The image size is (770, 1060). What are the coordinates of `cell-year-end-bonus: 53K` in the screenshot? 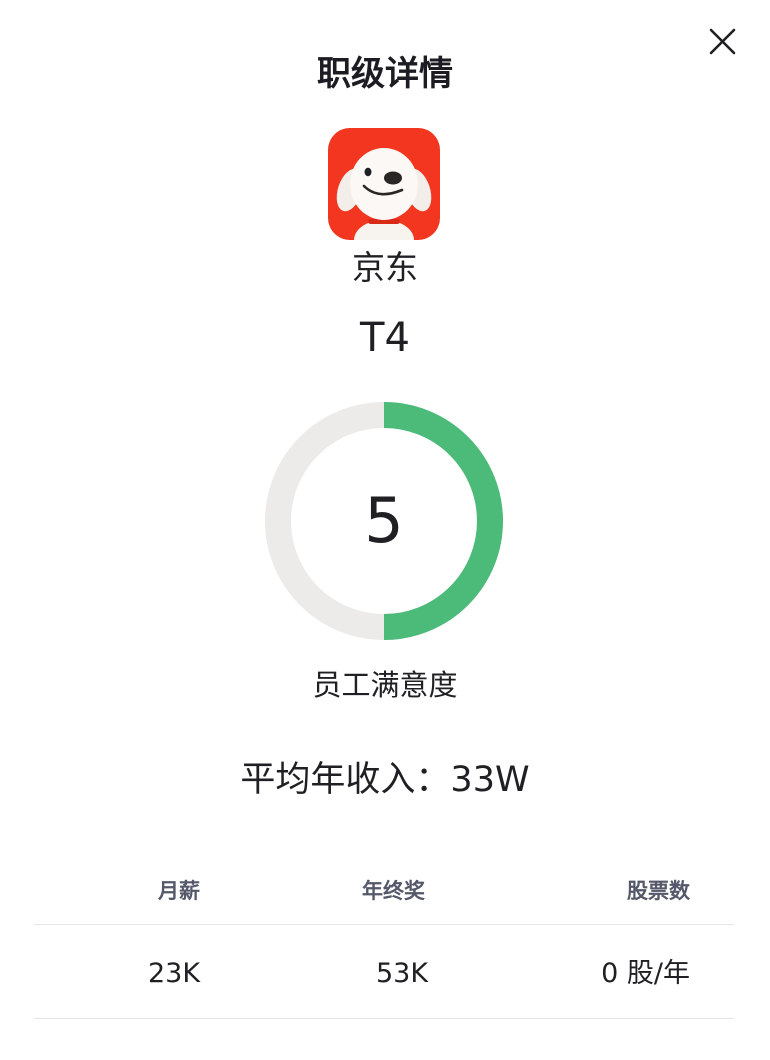 It's located at (402, 973).